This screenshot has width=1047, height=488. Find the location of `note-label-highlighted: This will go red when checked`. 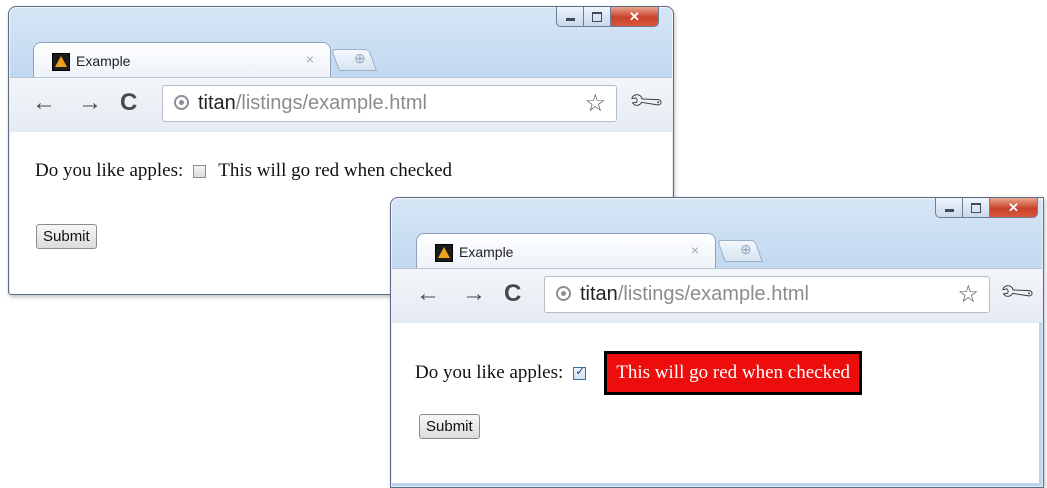

note-label-highlighted: This will go red when checked is located at coordinates (733, 373).